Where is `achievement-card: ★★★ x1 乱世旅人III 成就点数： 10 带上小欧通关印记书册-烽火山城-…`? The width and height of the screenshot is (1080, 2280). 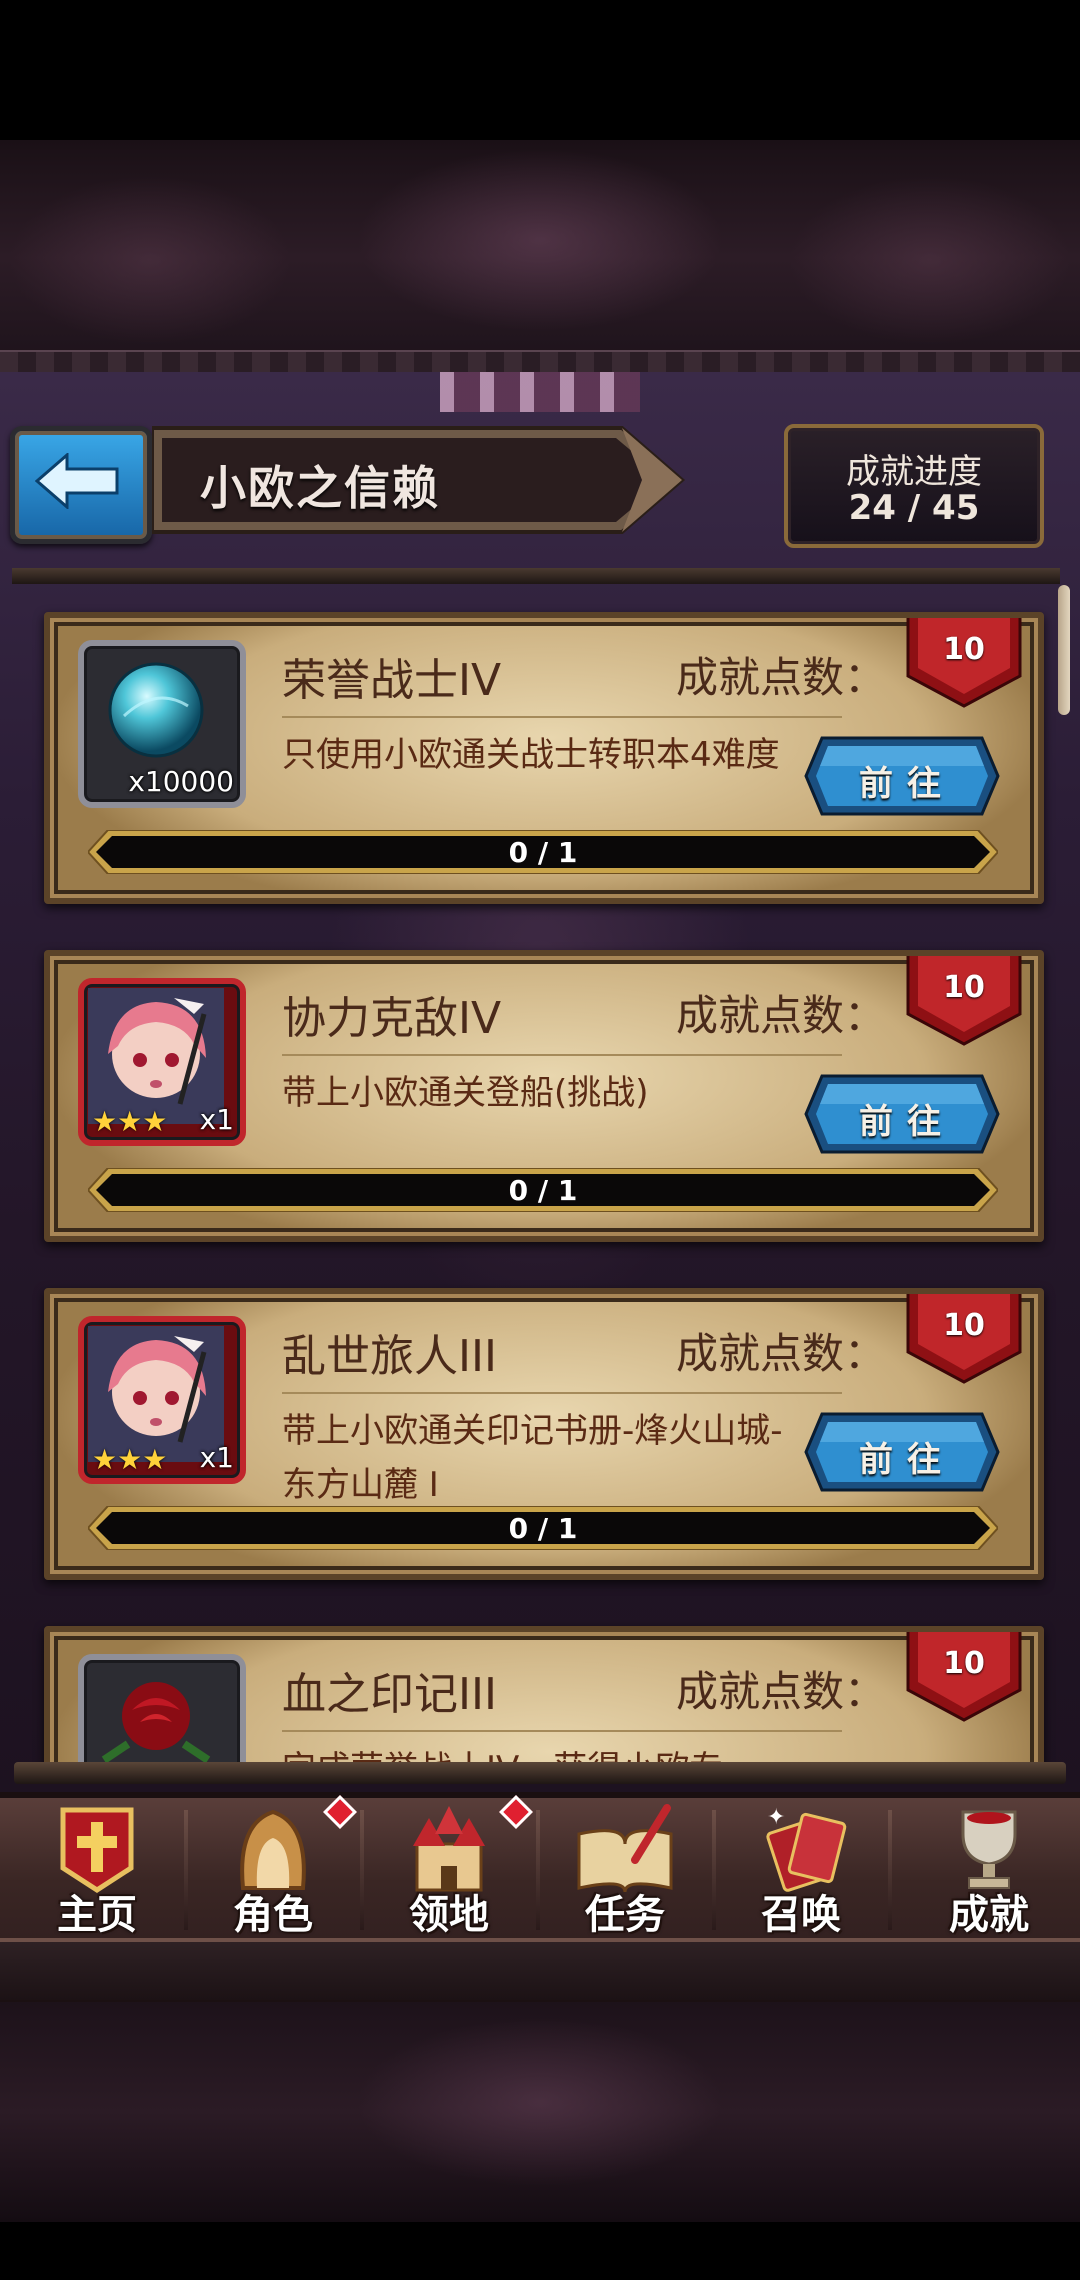 achievement-card: ★★★ x1 乱世旅人III 成就点数： 10 带上小欧通关印记书册-烽火山城-… is located at coordinates (544, 1434).